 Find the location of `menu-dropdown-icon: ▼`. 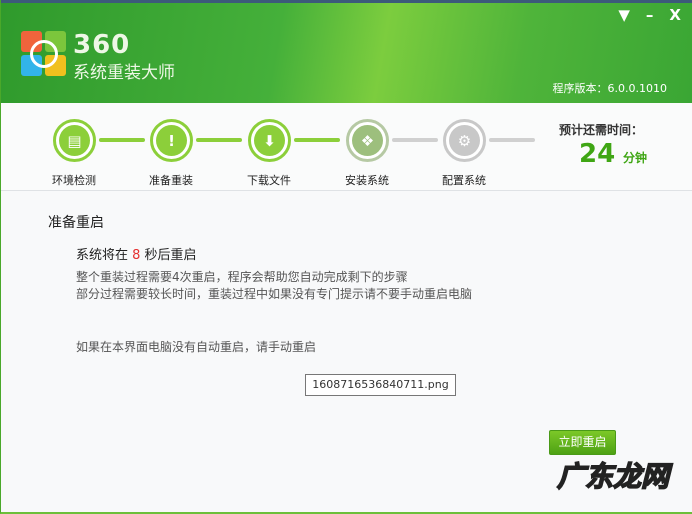

menu-dropdown-icon: ▼ is located at coordinates (624, 15).